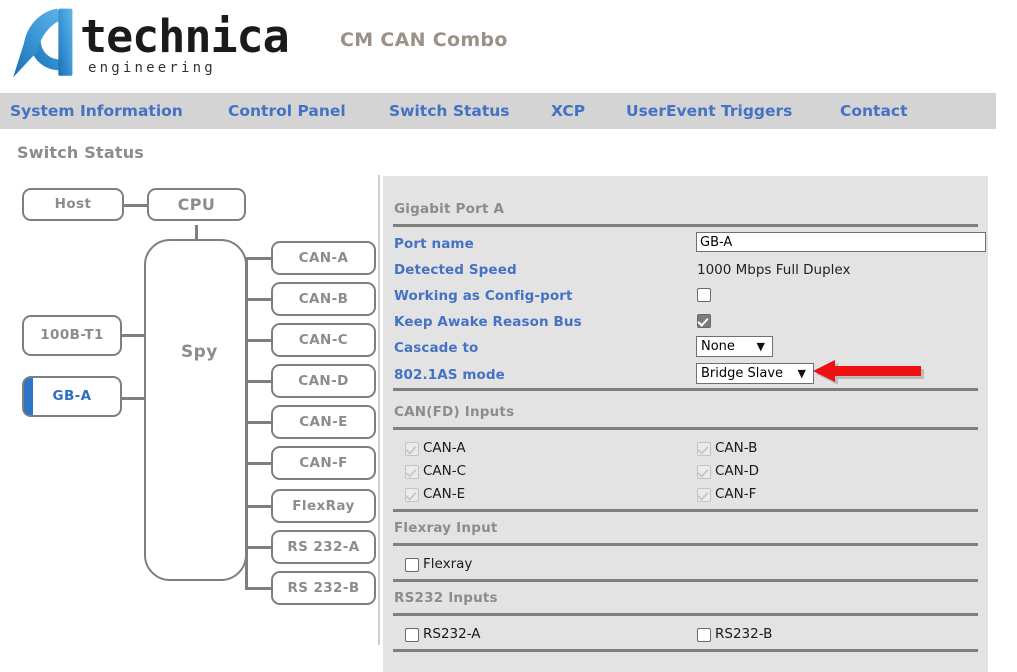 Image resolution: width=1017 pixels, height=672 pixels. I want to click on wire-host-cpu, so click(136, 205).